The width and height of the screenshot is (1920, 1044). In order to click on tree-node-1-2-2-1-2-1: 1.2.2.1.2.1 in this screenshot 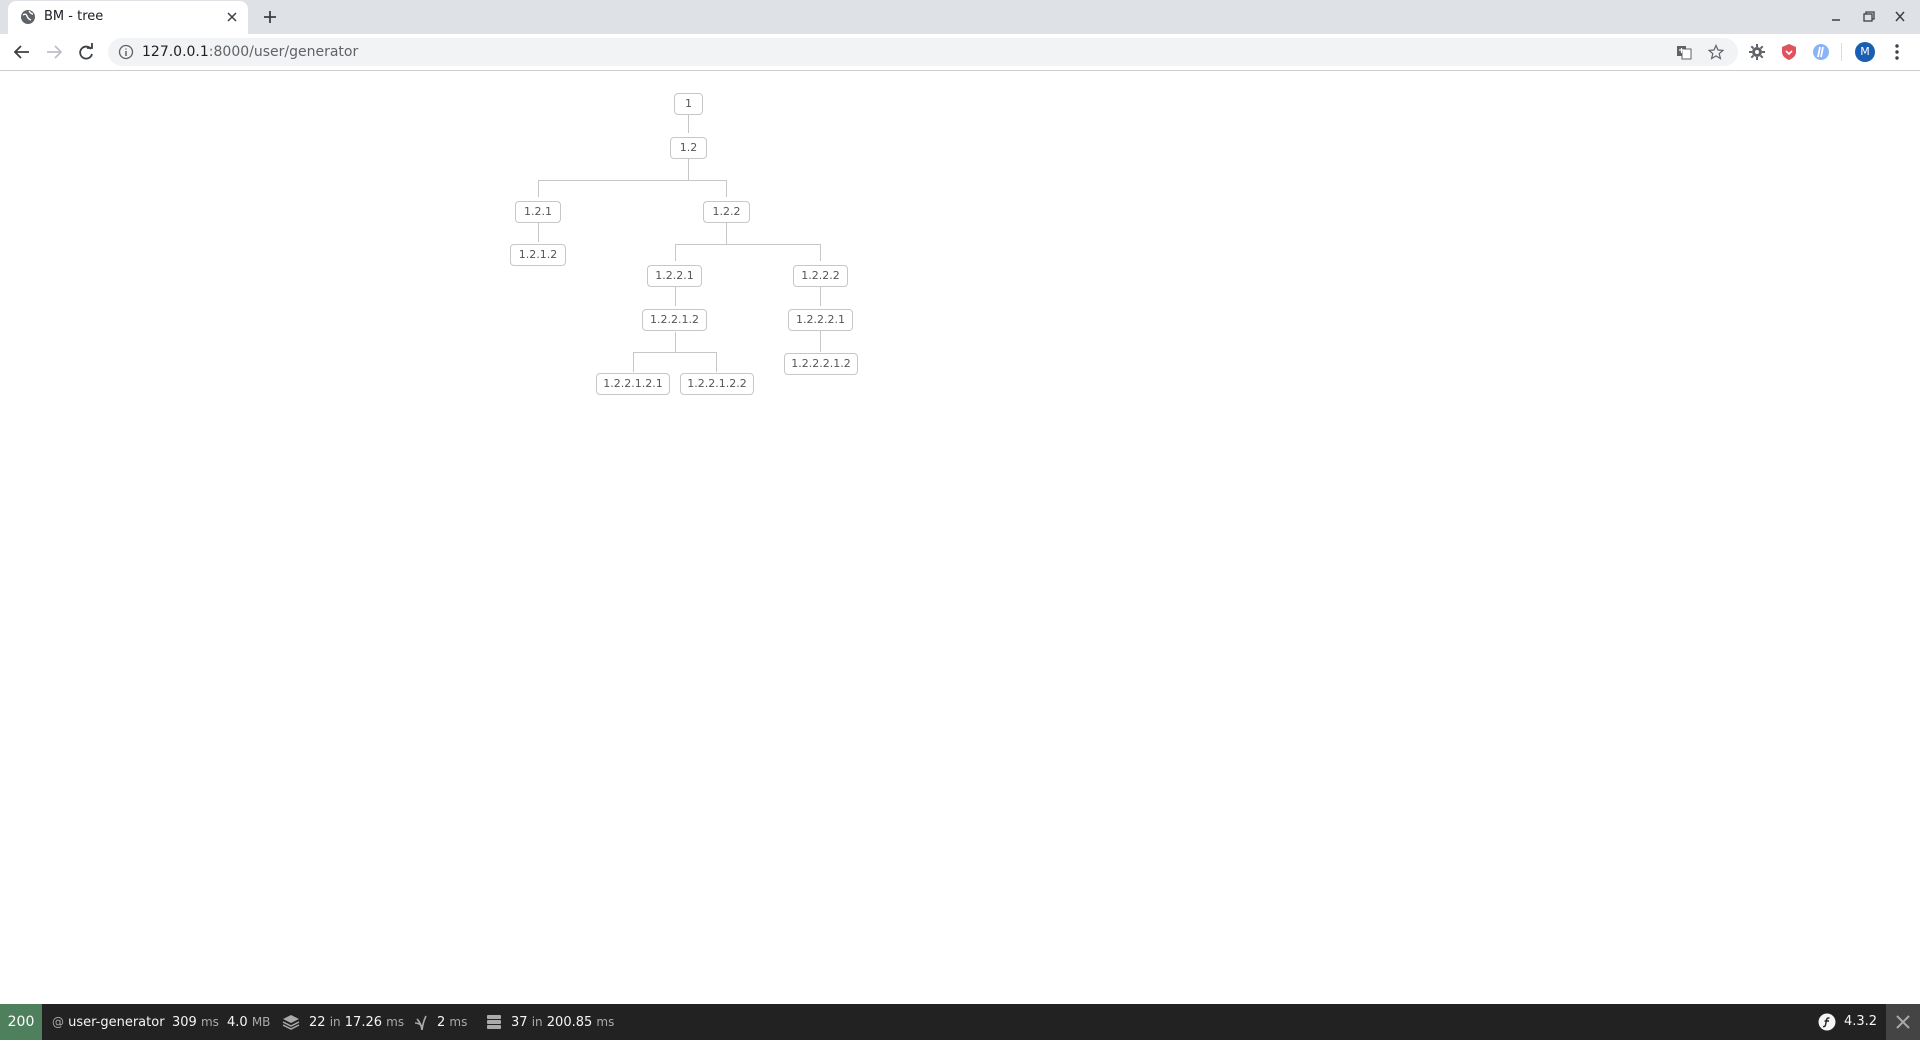, I will do `click(633, 384)`.